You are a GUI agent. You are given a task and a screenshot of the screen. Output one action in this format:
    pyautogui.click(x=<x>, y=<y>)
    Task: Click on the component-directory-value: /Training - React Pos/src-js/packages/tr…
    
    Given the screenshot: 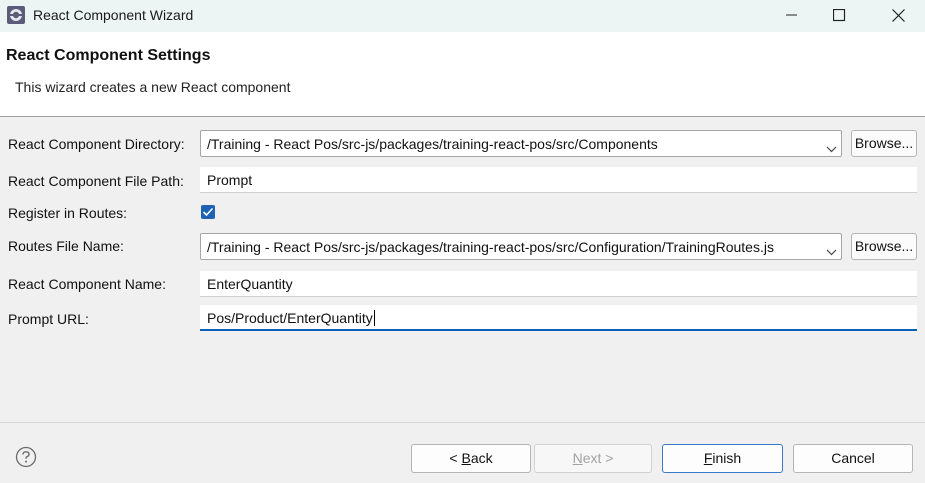 What is the action you would take?
    pyautogui.click(x=432, y=144)
    